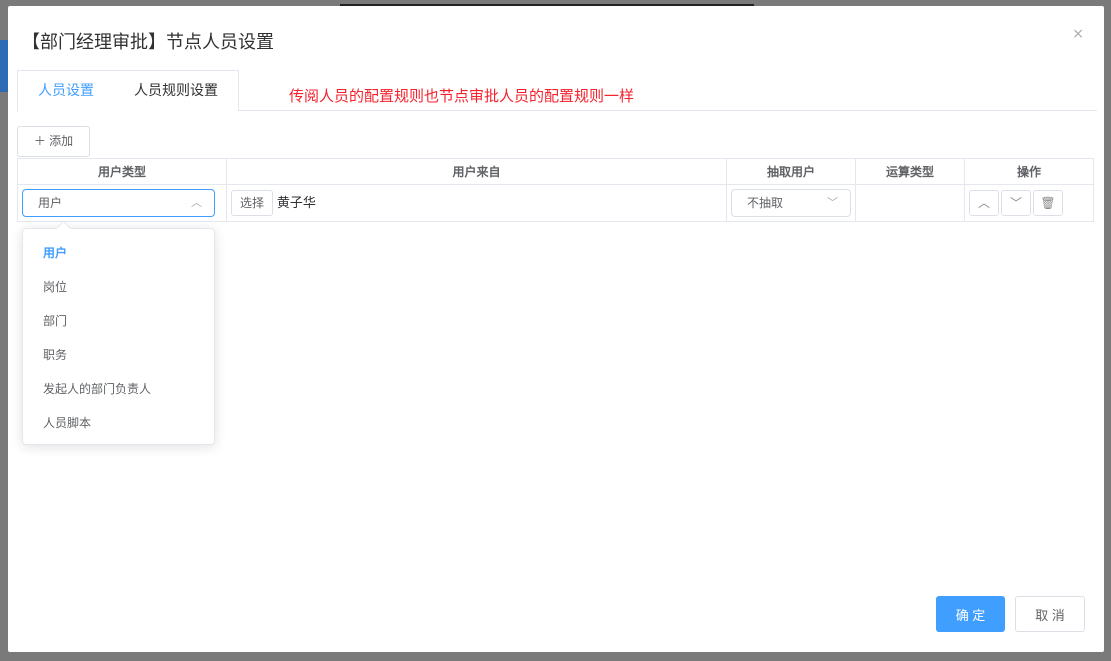  I want to click on op-type-cell, so click(910, 203).